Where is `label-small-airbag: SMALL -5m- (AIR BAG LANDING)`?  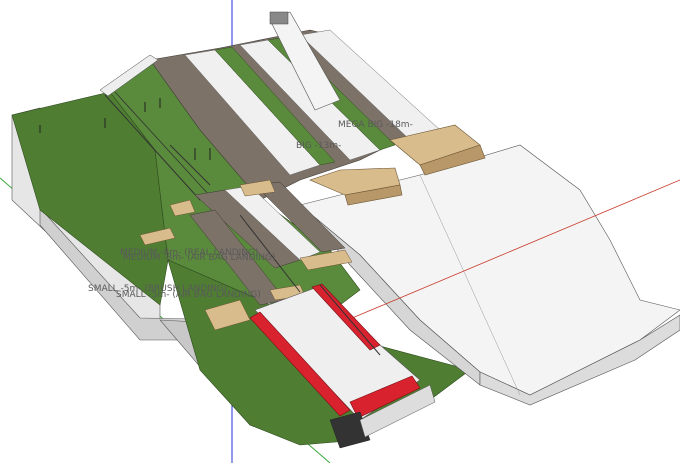 label-small-airbag: SMALL -5m- (AIR BAG LANDING) is located at coordinates (188, 295).